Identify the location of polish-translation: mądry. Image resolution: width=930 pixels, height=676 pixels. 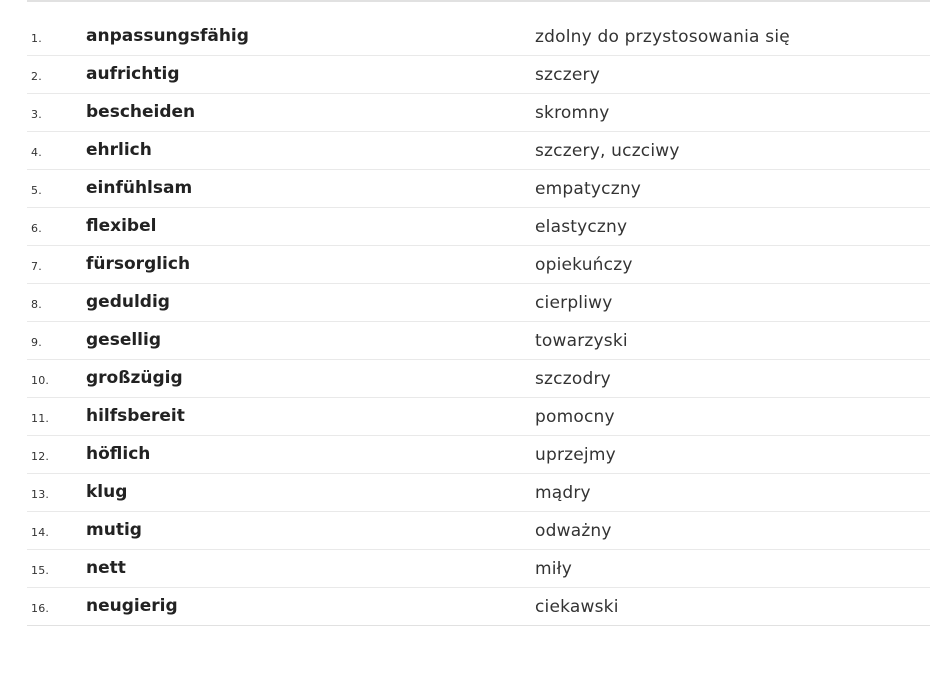
(563, 493).